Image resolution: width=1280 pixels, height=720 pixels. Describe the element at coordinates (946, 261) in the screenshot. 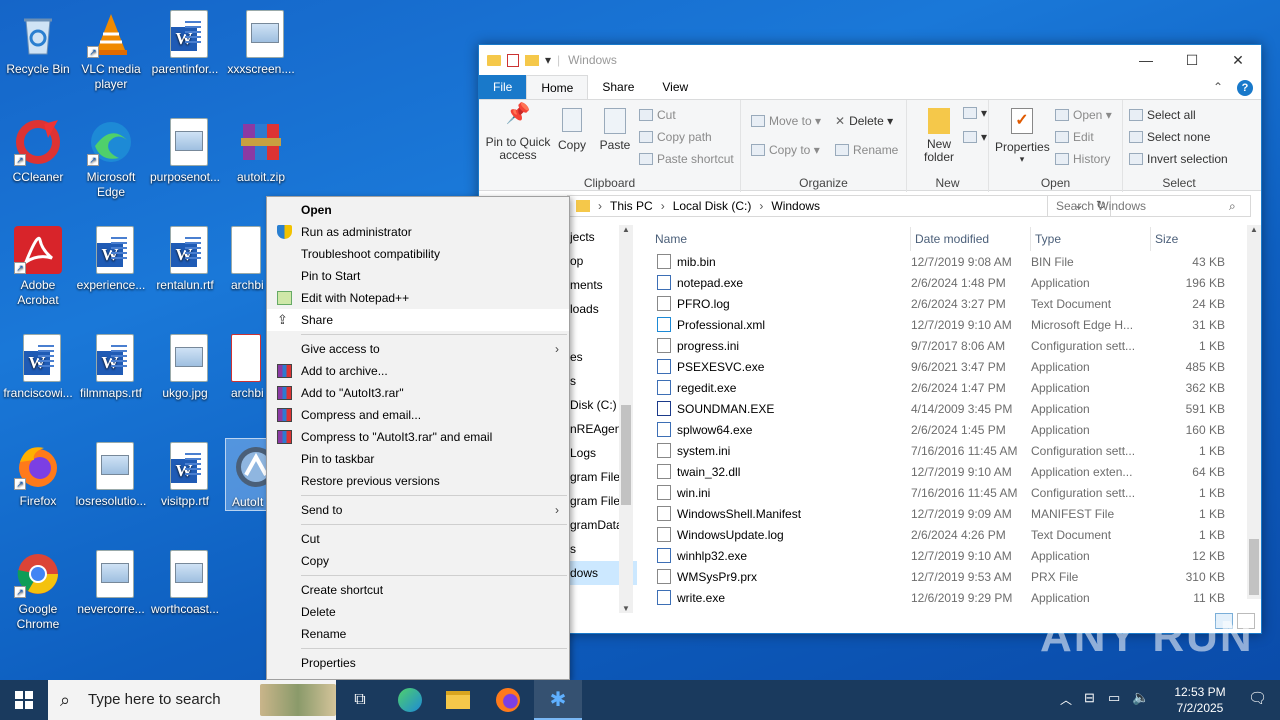

I see `table-row: mib.bin 12/7/2019 9:08 AM BIN File 43 KB` at that location.